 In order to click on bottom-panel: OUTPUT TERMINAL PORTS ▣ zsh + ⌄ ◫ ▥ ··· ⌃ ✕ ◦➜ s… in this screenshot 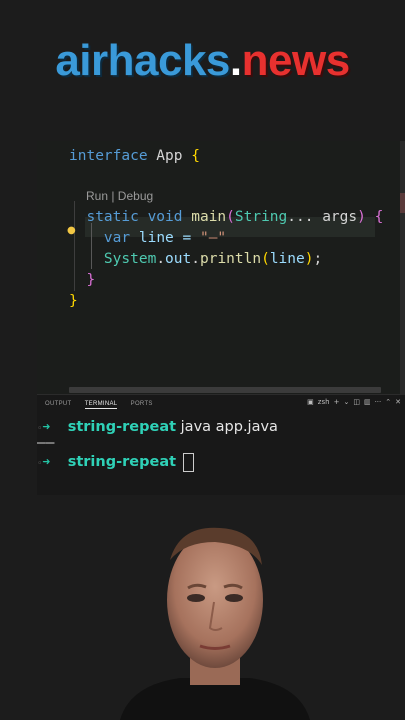, I will do `click(221, 444)`.